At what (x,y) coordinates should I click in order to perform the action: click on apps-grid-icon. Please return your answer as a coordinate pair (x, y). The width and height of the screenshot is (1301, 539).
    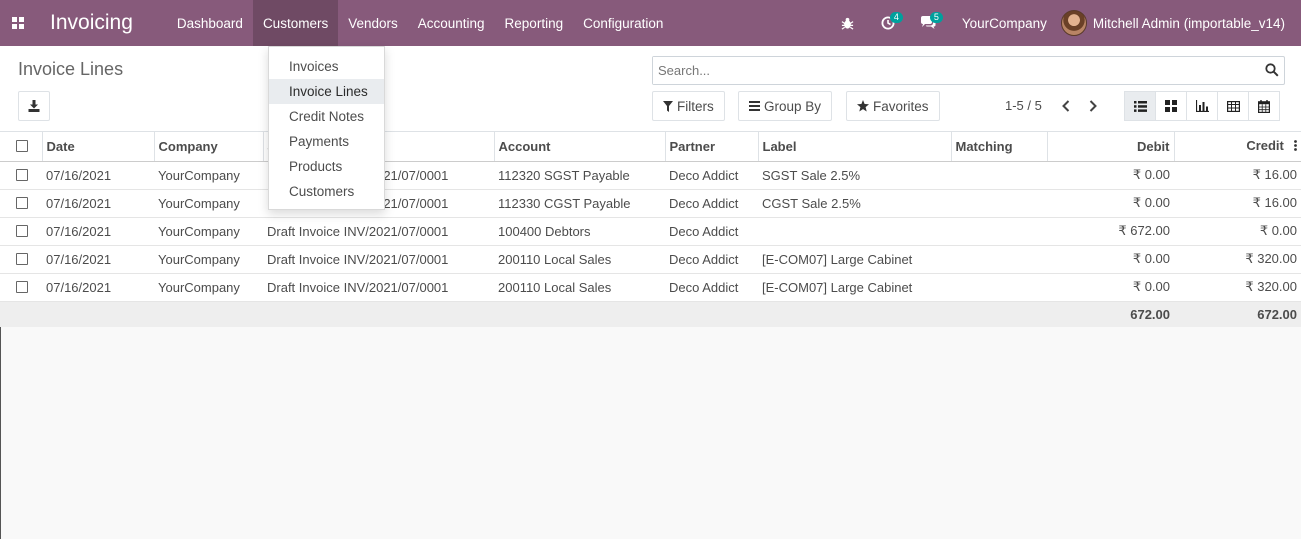
    Looking at the image, I should click on (18, 23).